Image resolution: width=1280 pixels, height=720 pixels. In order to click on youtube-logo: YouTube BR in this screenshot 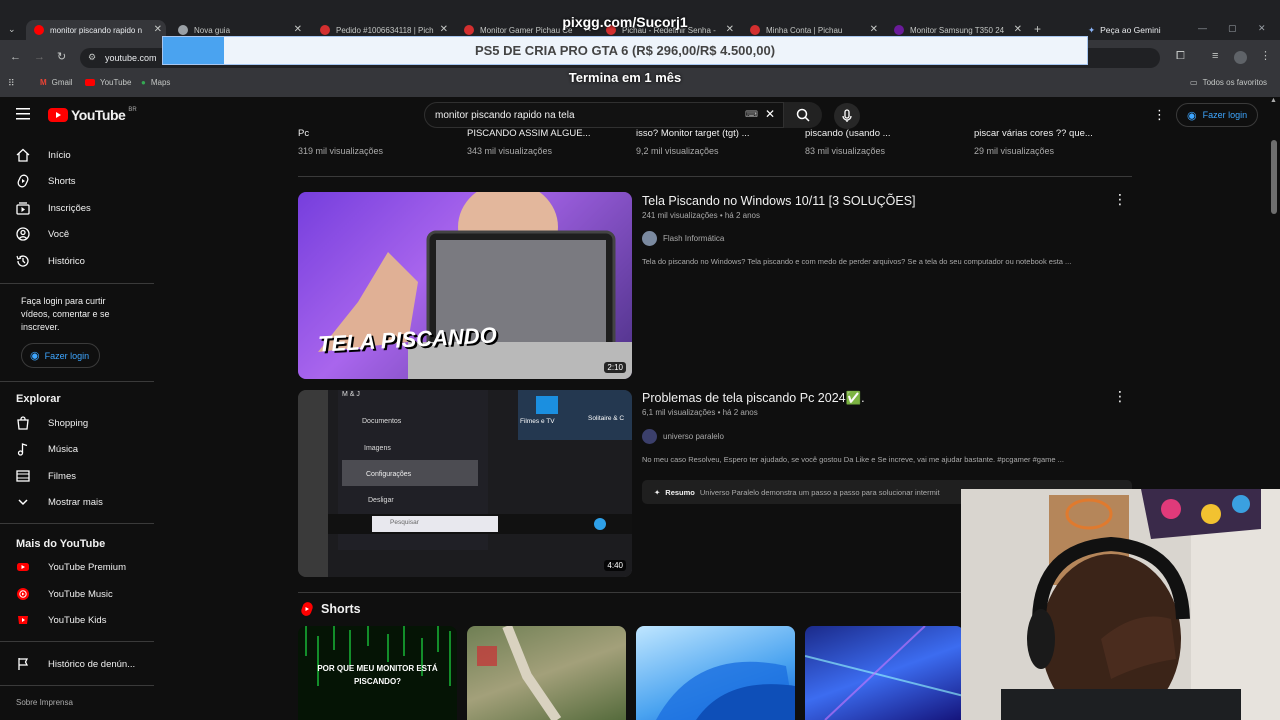, I will do `click(92, 115)`.